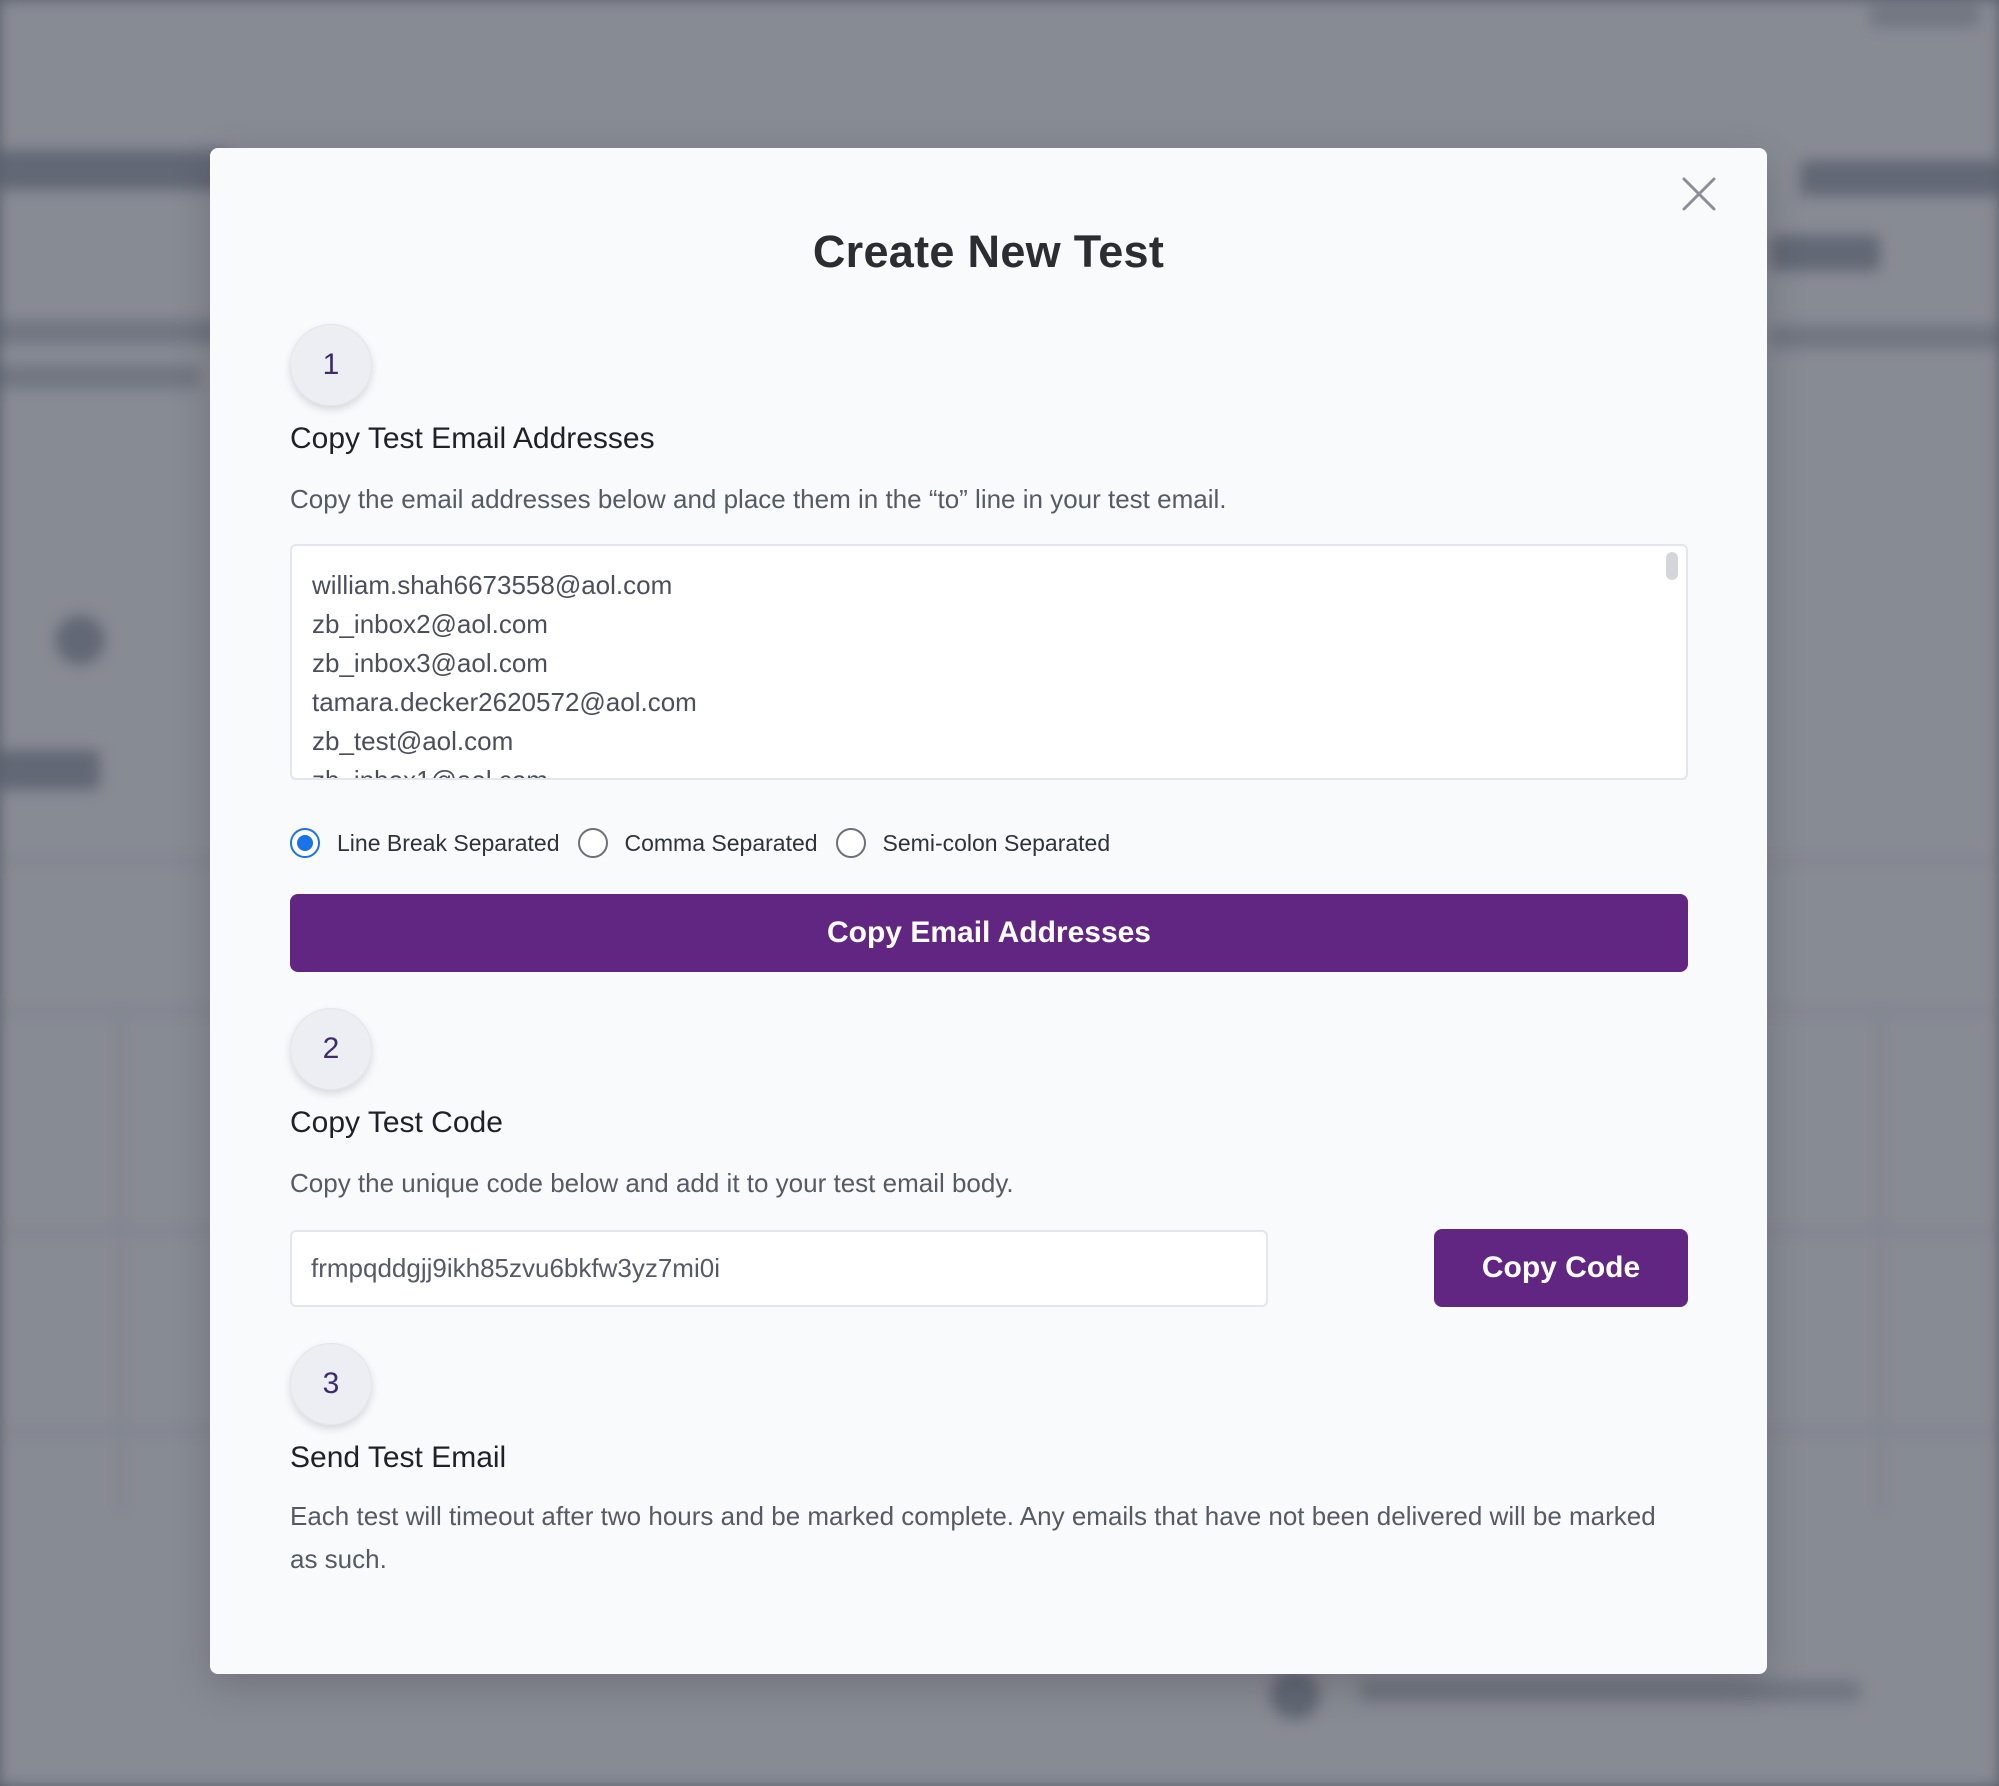  What do you see at coordinates (472, 438) in the screenshot?
I see `step-title: Copy Test Email Addresses` at bounding box center [472, 438].